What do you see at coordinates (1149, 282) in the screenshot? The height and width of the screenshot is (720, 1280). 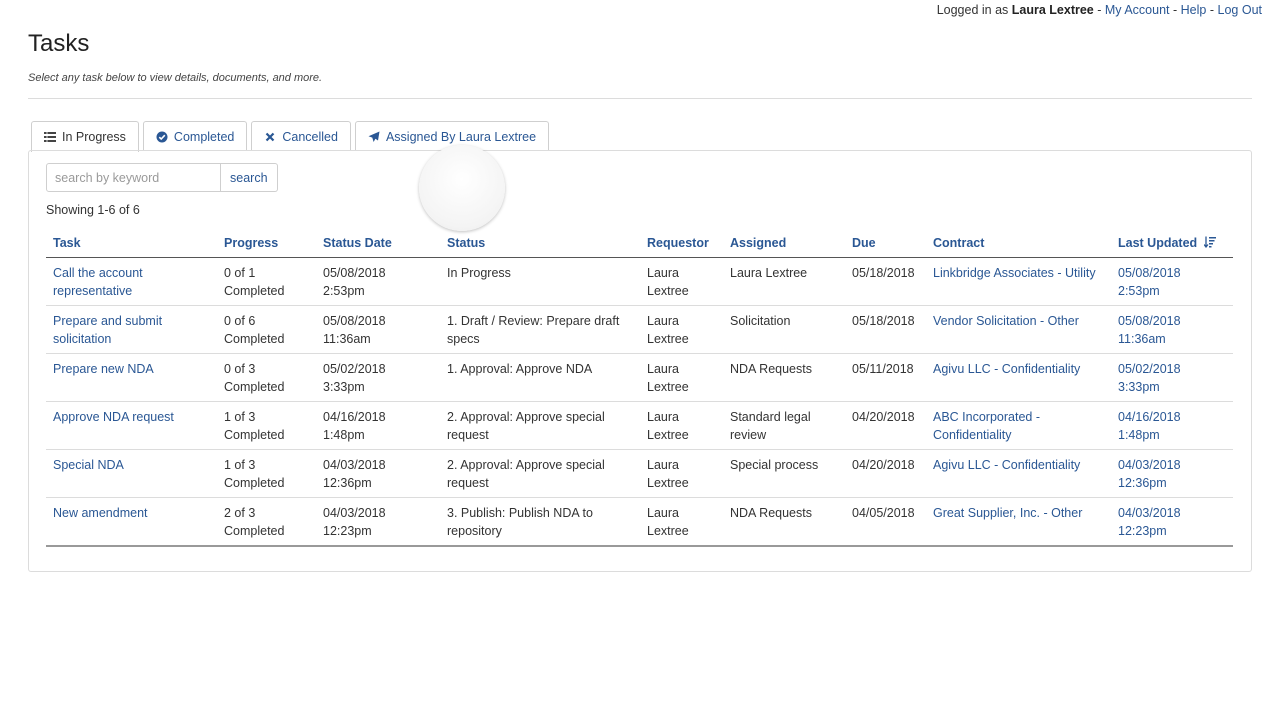 I see `last-updated-link: 05/08/2018 2:53pm` at bounding box center [1149, 282].